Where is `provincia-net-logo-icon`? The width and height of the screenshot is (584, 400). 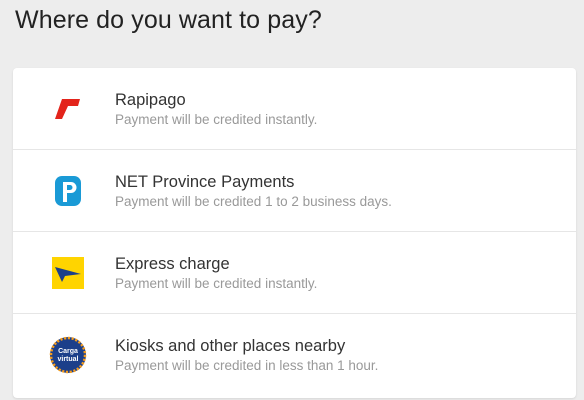
provincia-net-logo-icon is located at coordinates (68, 191).